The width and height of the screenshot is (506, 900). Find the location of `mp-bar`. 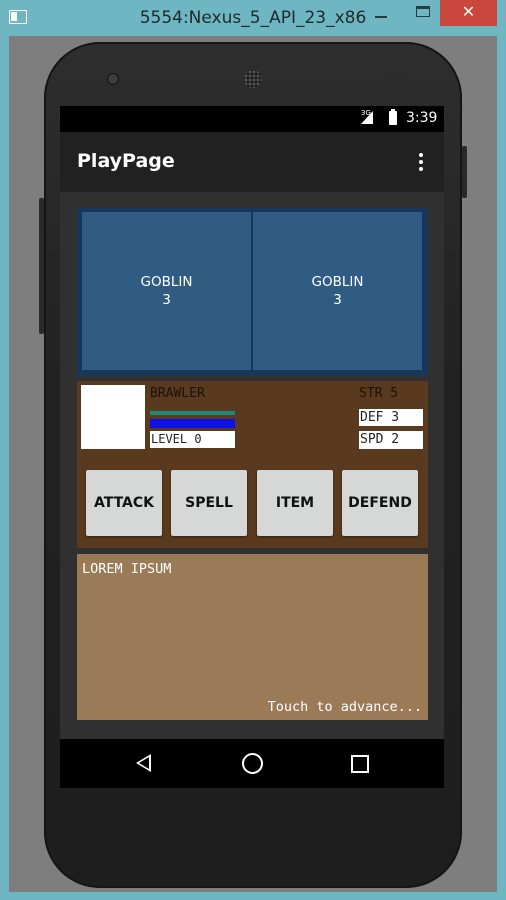

mp-bar is located at coordinates (192, 423).